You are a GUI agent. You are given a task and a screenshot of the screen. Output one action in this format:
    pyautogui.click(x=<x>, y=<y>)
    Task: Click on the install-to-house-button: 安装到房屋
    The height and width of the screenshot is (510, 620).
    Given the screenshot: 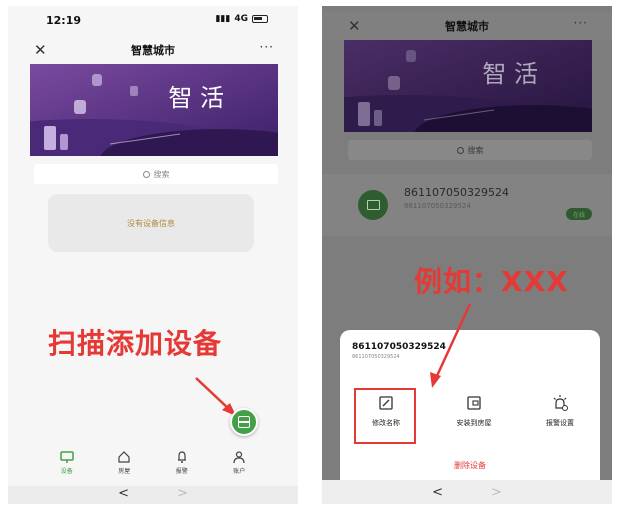 What is the action you would take?
    pyautogui.click(x=474, y=411)
    